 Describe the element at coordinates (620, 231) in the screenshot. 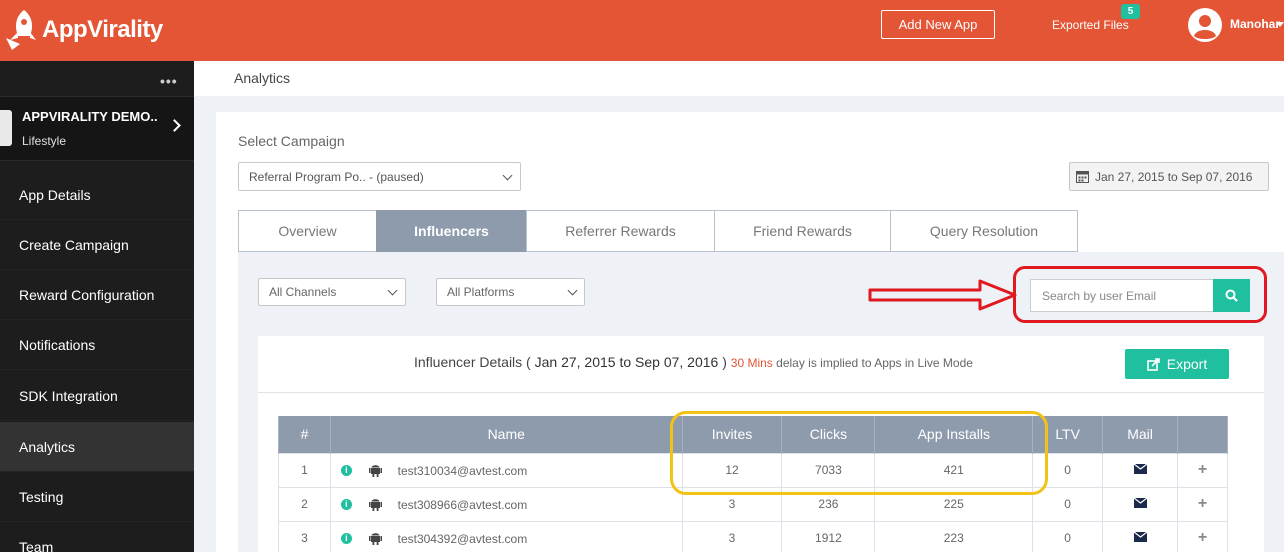

I see `tab-referrer-rewards: Referrer Rewards` at that location.